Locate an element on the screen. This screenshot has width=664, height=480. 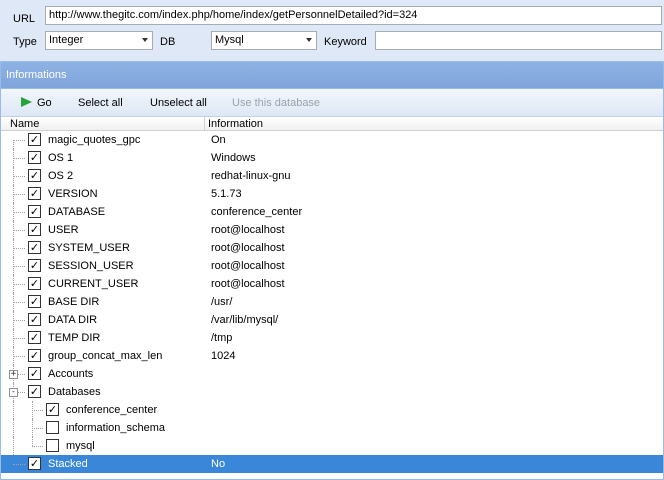
keyword-input is located at coordinates (518, 40).